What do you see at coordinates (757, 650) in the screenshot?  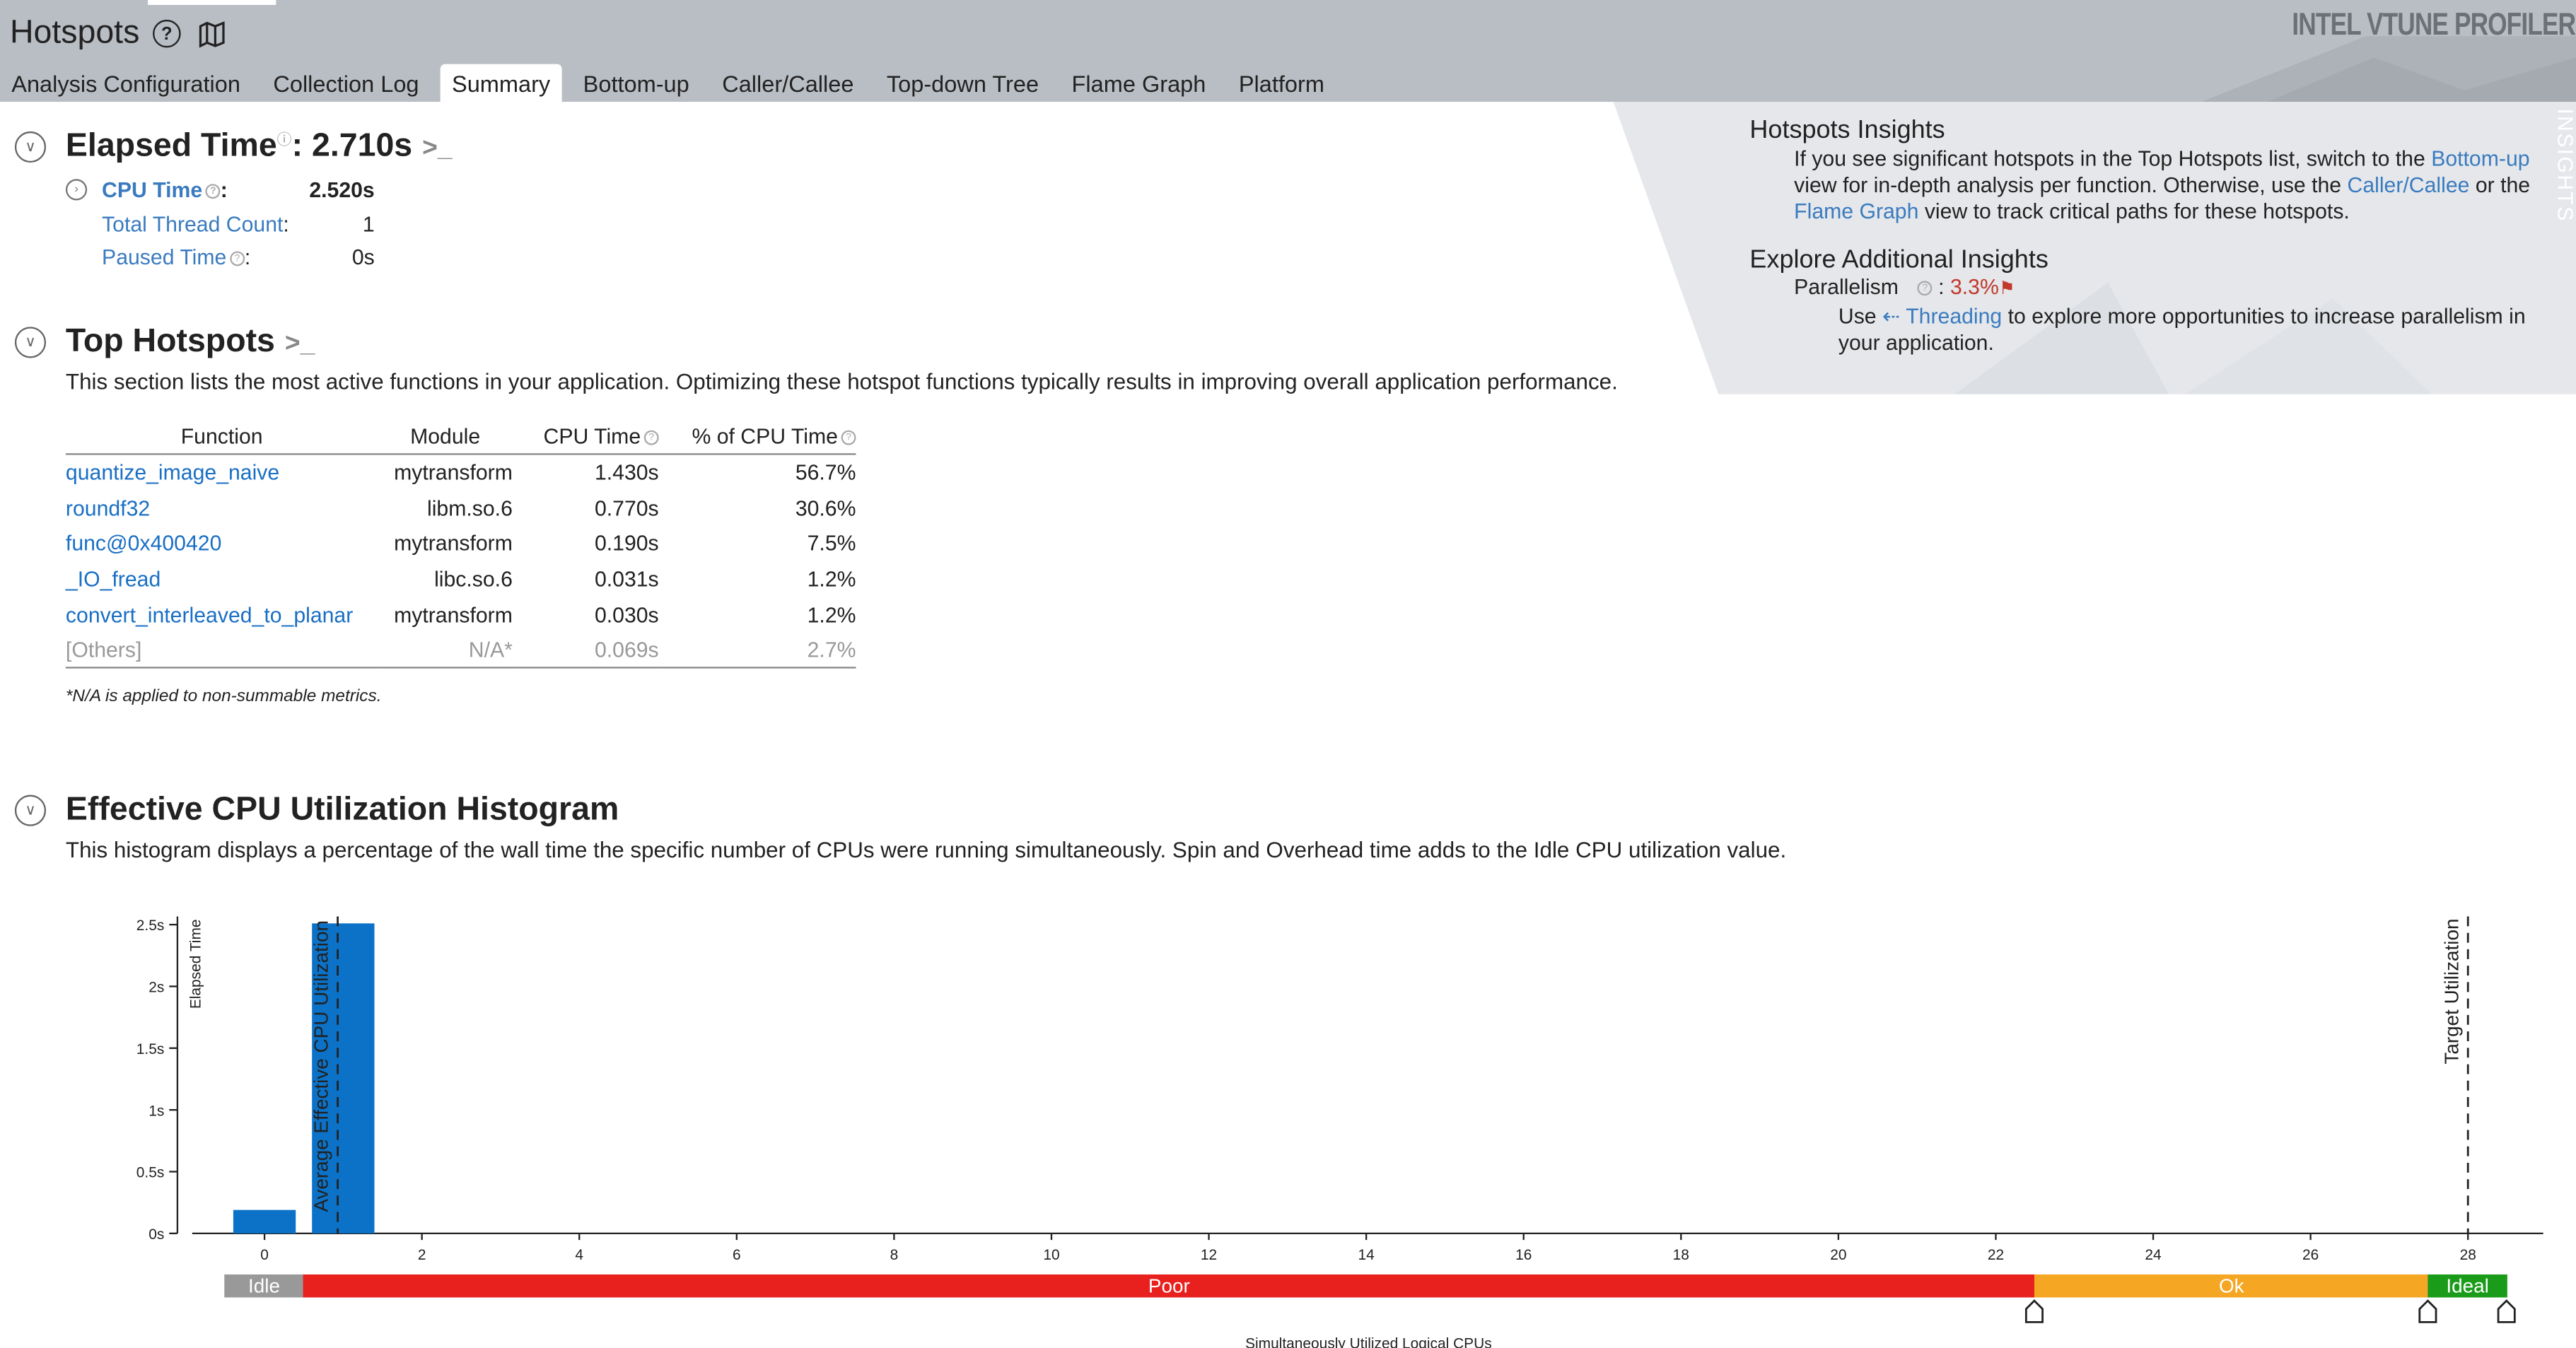 I see `pct-cpu-time-cell: 2.7%` at bounding box center [757, 650].